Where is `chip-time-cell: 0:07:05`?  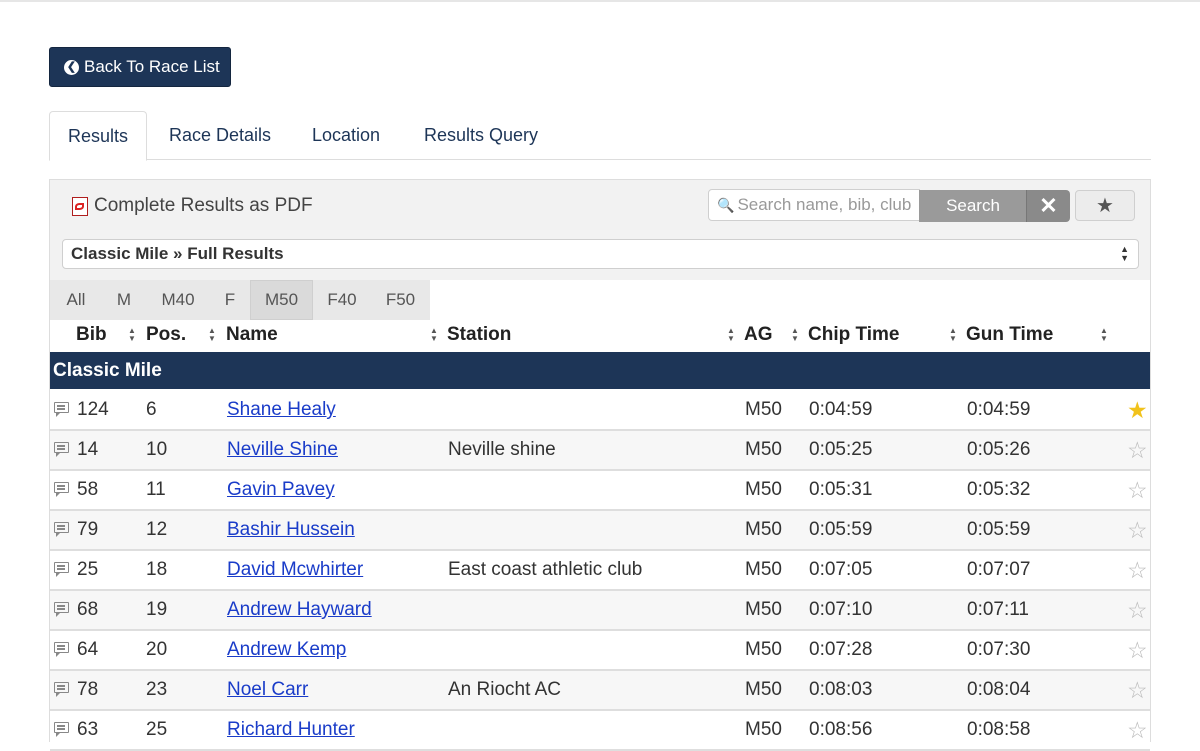
chip-time-cell: 0:07:05 is located at coordinates (841, 569).